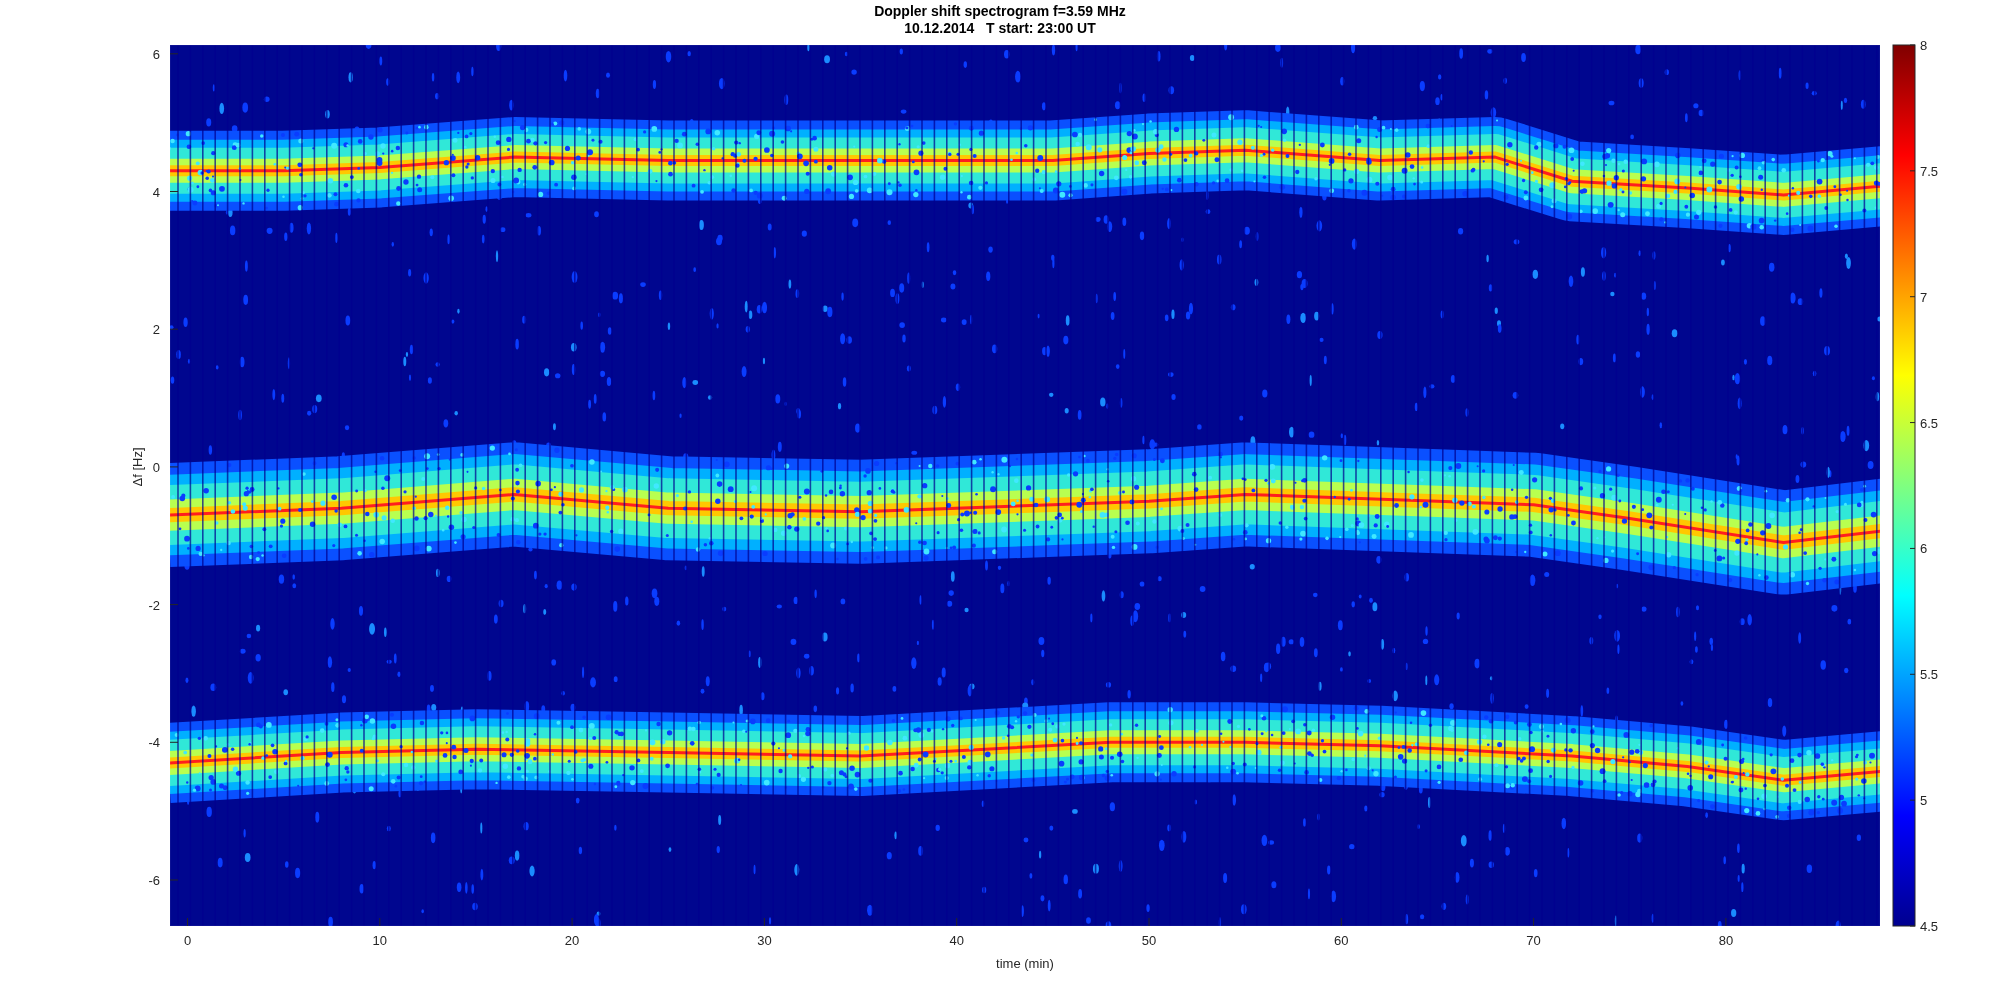  What do you see at coordinates (137, 467) in the screenshot?
I see `y-axis-label: Δf [Hz]` at bounding box center [137, 467].